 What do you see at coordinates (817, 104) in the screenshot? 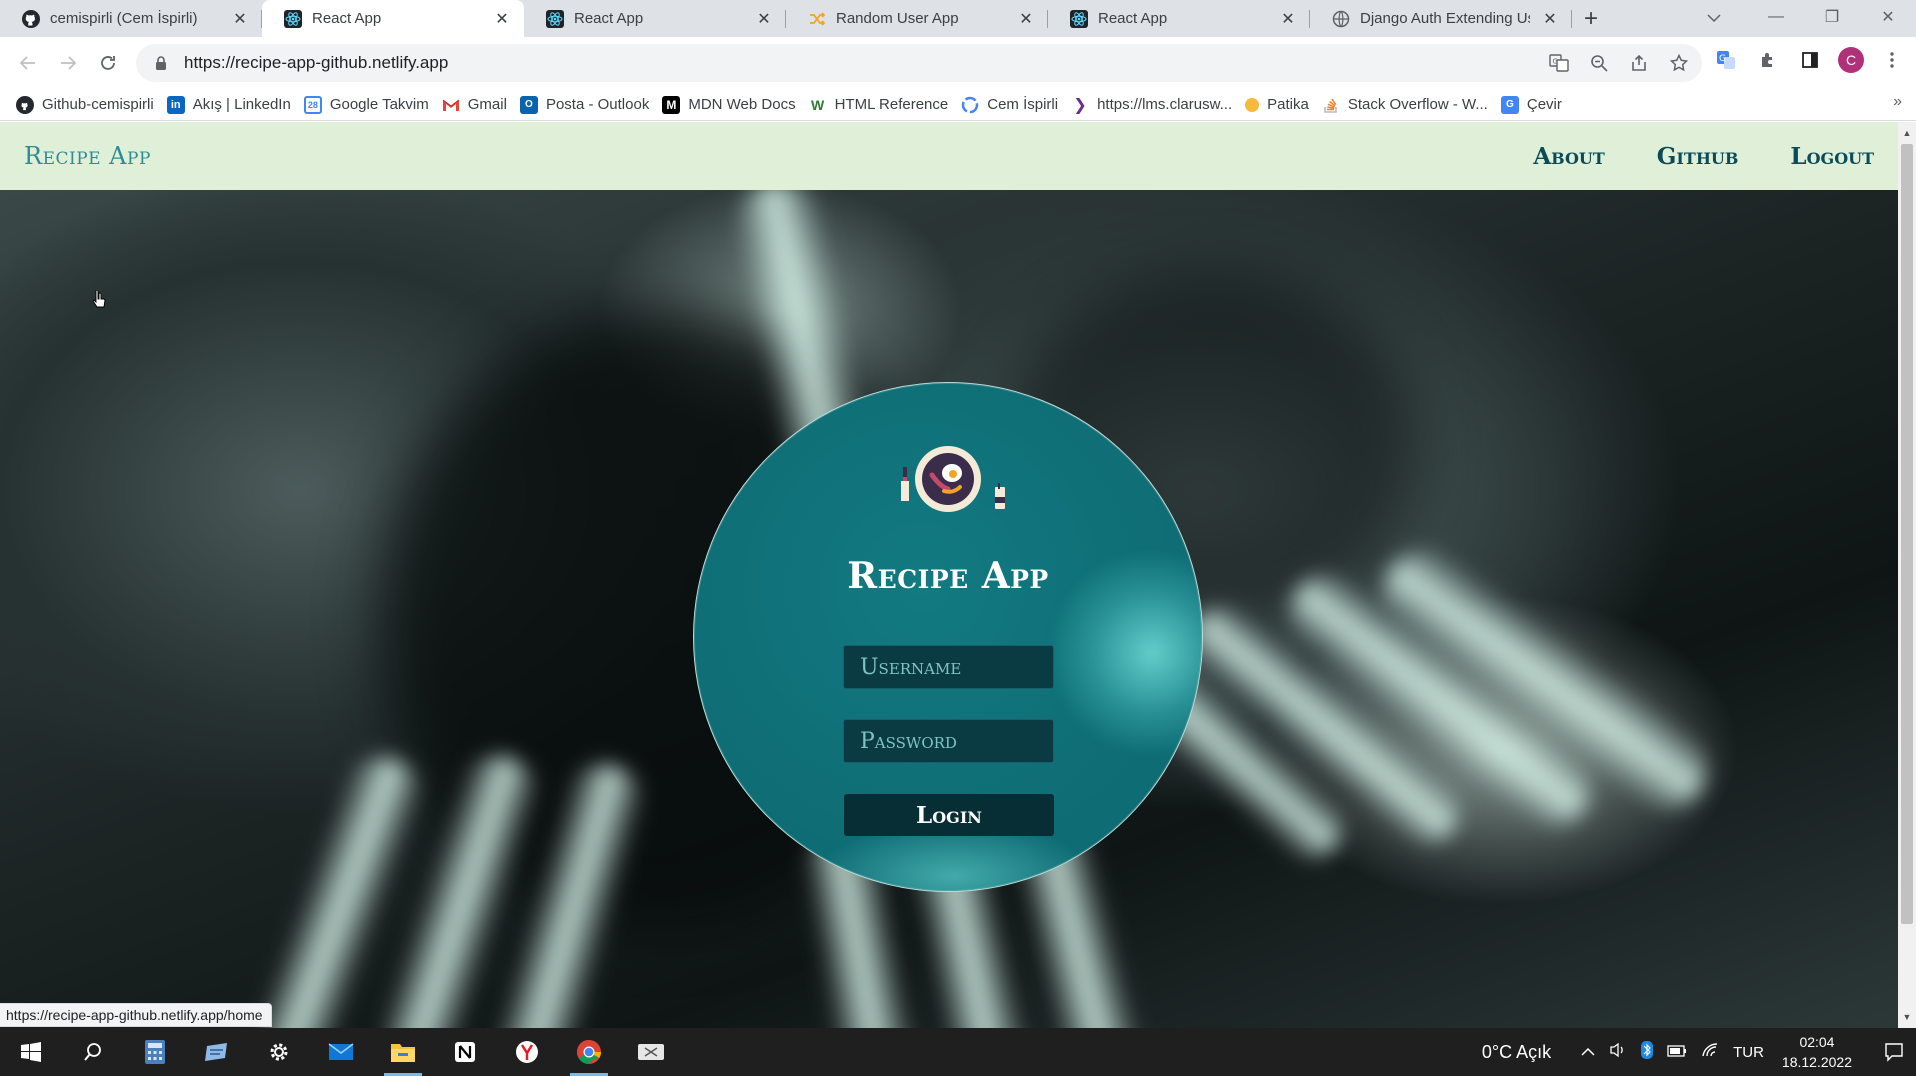
I see `w3-icon: W` at bounding box center [817, 104].